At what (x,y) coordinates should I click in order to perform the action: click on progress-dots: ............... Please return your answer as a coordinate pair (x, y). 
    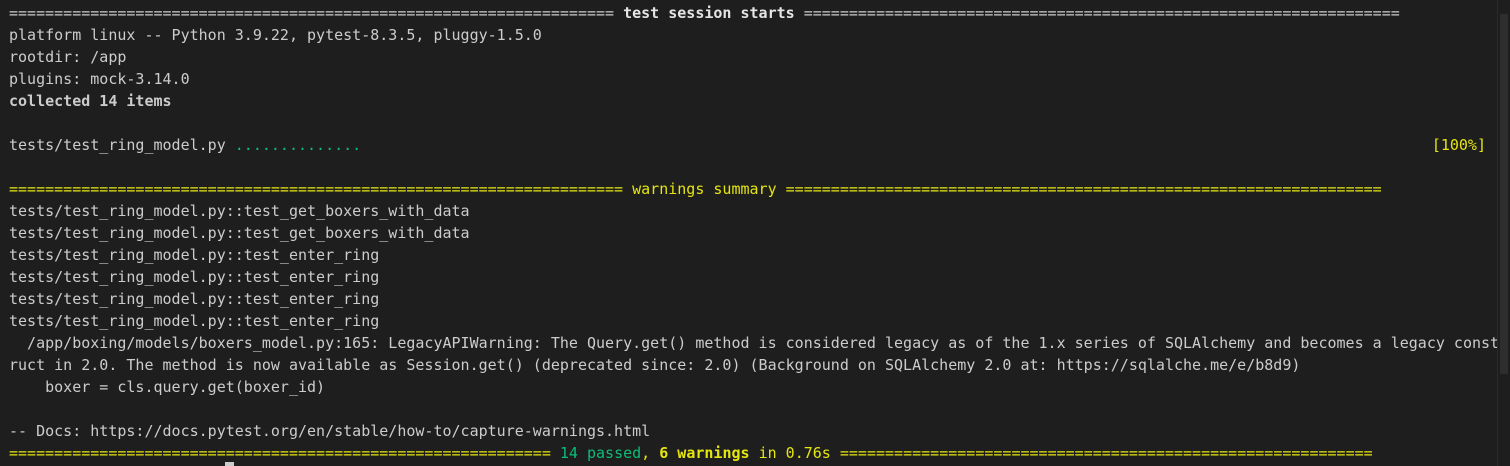
    Looking at the image, I should click on (298, 145).